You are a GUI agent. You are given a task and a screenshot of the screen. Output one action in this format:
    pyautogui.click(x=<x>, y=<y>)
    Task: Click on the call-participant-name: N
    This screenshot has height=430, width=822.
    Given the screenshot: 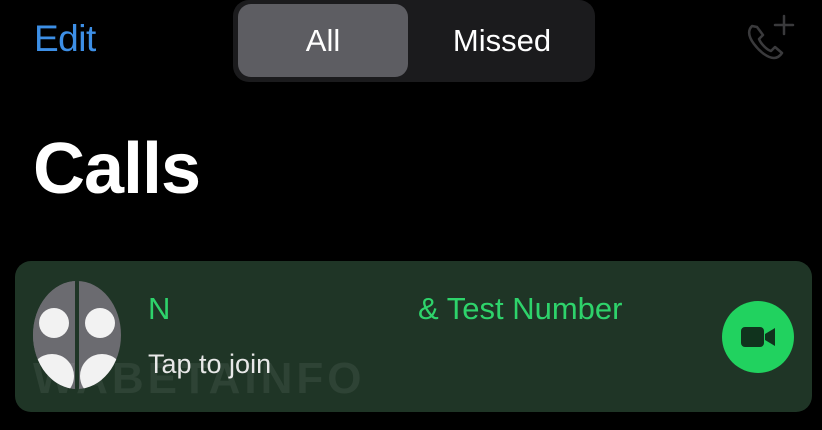 What is the action you would take?
    pyautogui.click(x=159, y=308)
    